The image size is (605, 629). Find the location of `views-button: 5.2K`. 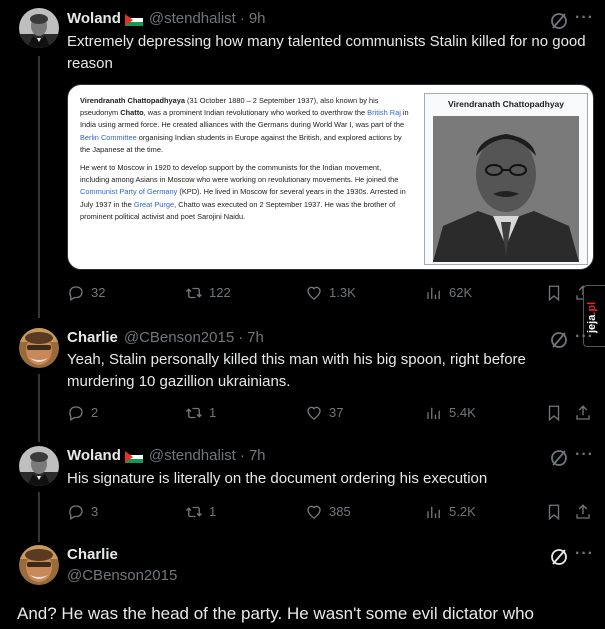

views-button: 5.2K is located at coordinates (450, 512).